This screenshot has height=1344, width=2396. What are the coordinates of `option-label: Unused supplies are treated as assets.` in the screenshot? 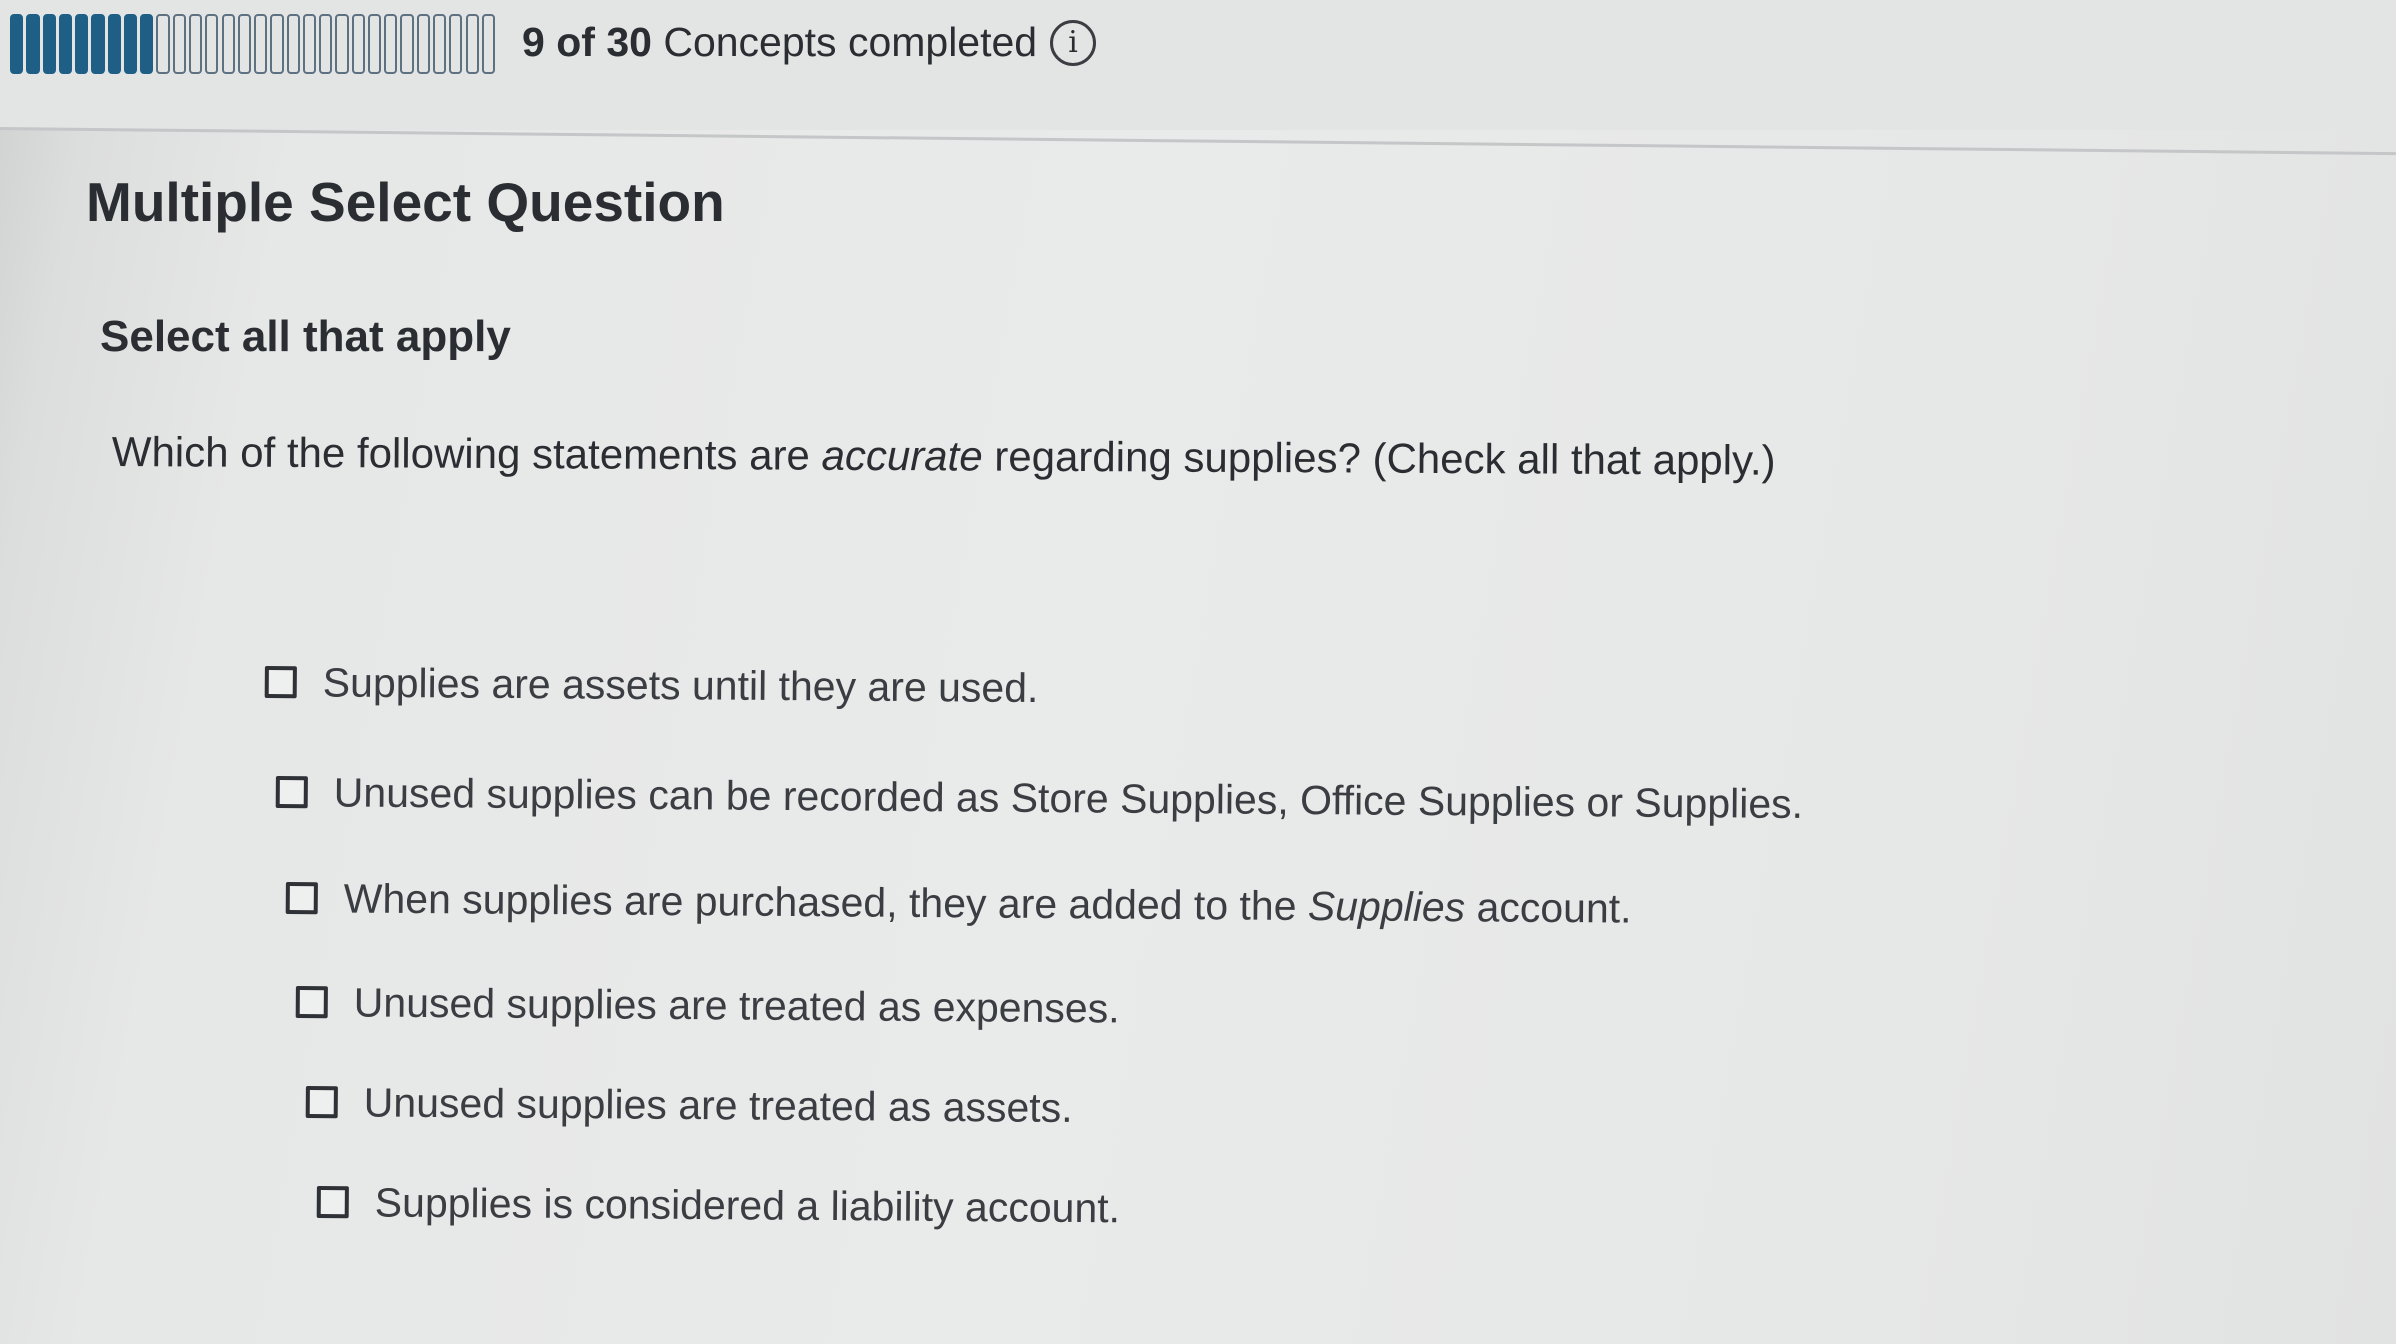 It's located at (718, 1105).